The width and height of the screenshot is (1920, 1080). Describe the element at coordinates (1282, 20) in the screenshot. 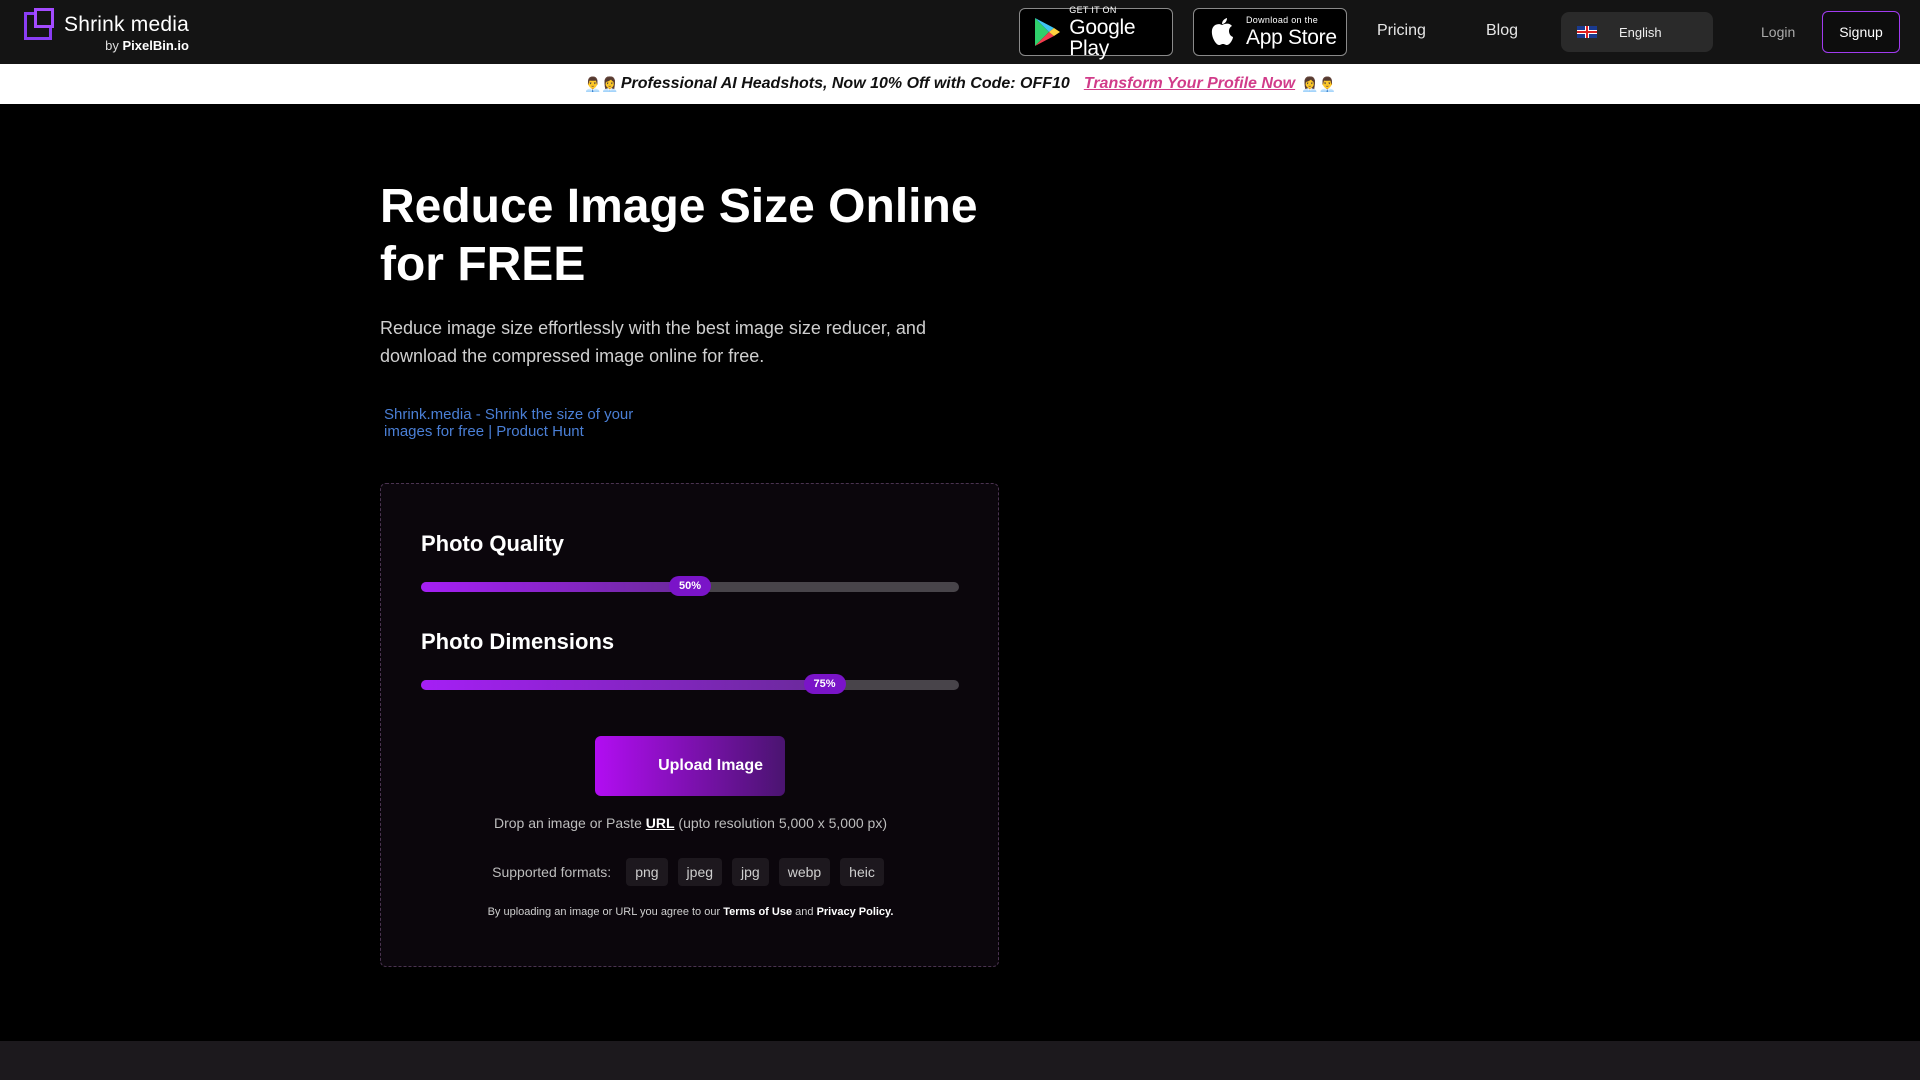

I see `app-store-small-text: Download on the` at that location.